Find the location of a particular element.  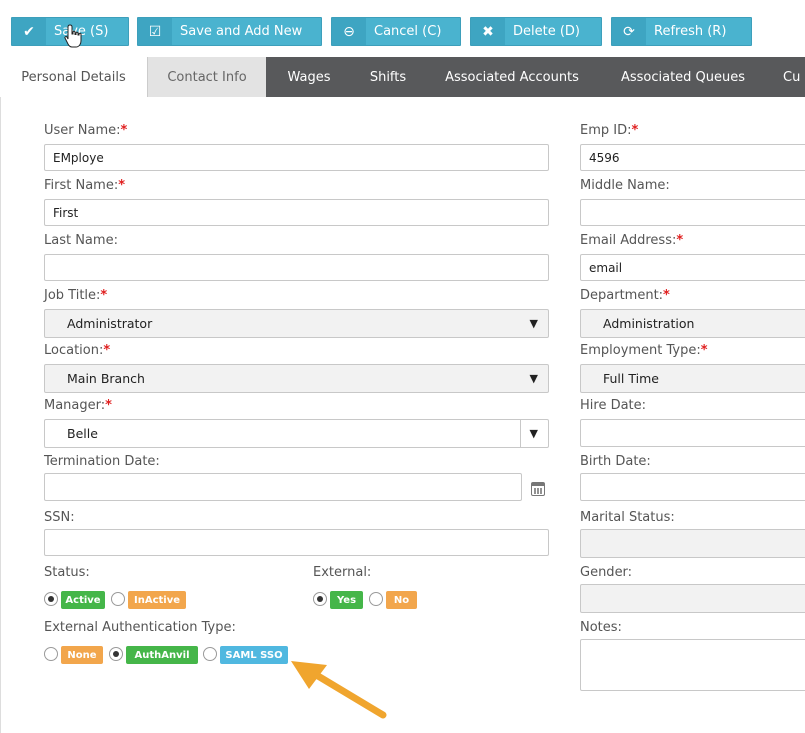

job-title-select: Administrator ▼ is located at coordinates (296, 323).